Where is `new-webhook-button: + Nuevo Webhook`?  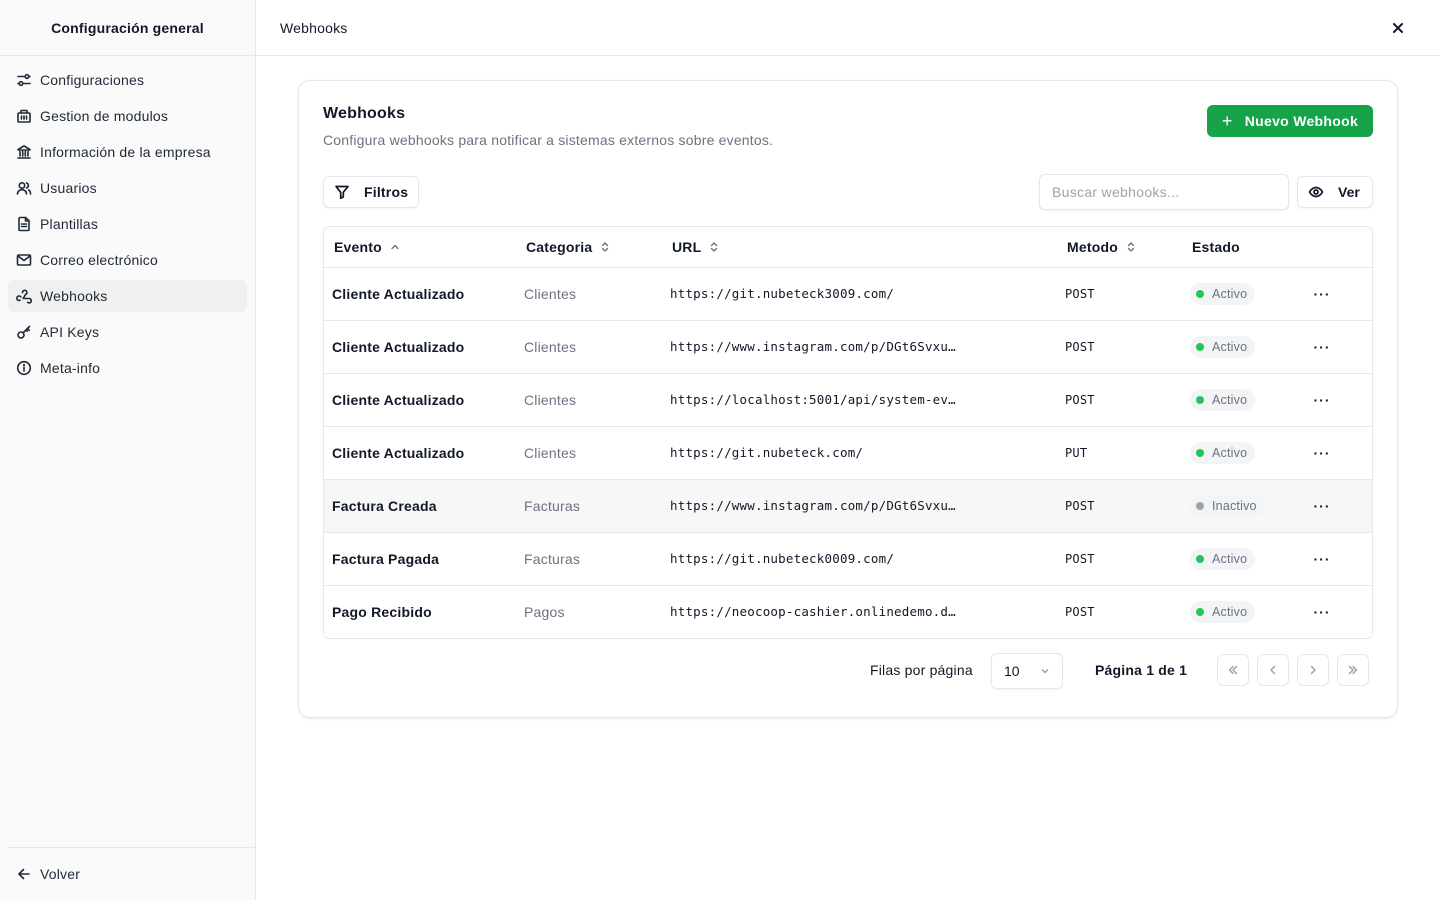 new-webhook-button: + Nuevo Webhook is located at coordinates (1290, 121).